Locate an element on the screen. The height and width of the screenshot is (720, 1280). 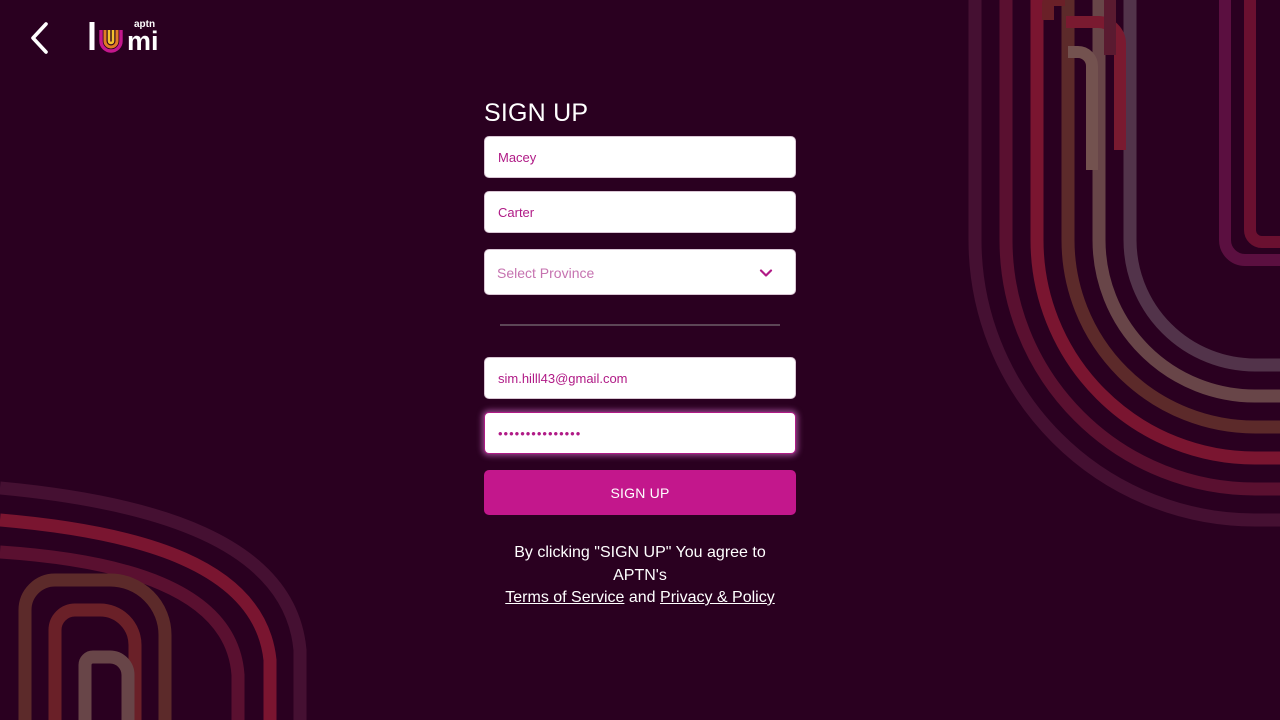
password-field is located at coordinates (640, 433).